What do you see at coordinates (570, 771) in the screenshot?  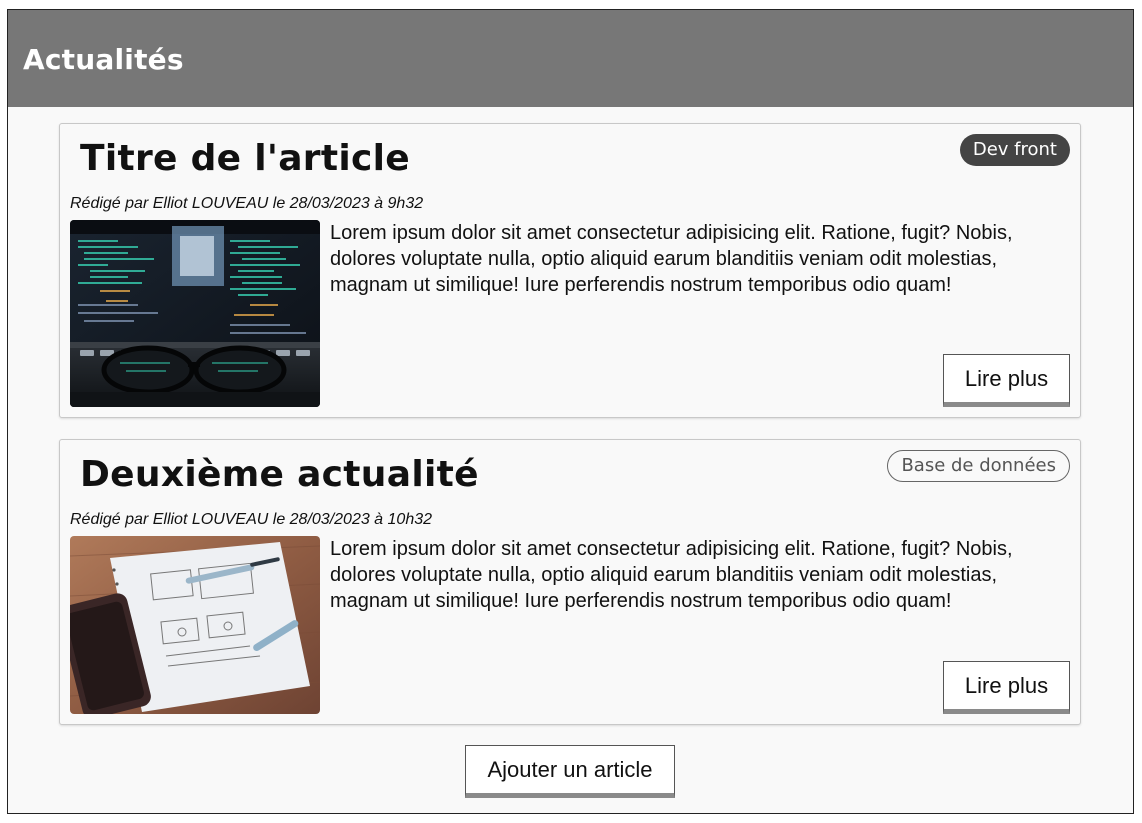 I see `add-article-button: Ajouter un article` at bounding box center [570, 771].